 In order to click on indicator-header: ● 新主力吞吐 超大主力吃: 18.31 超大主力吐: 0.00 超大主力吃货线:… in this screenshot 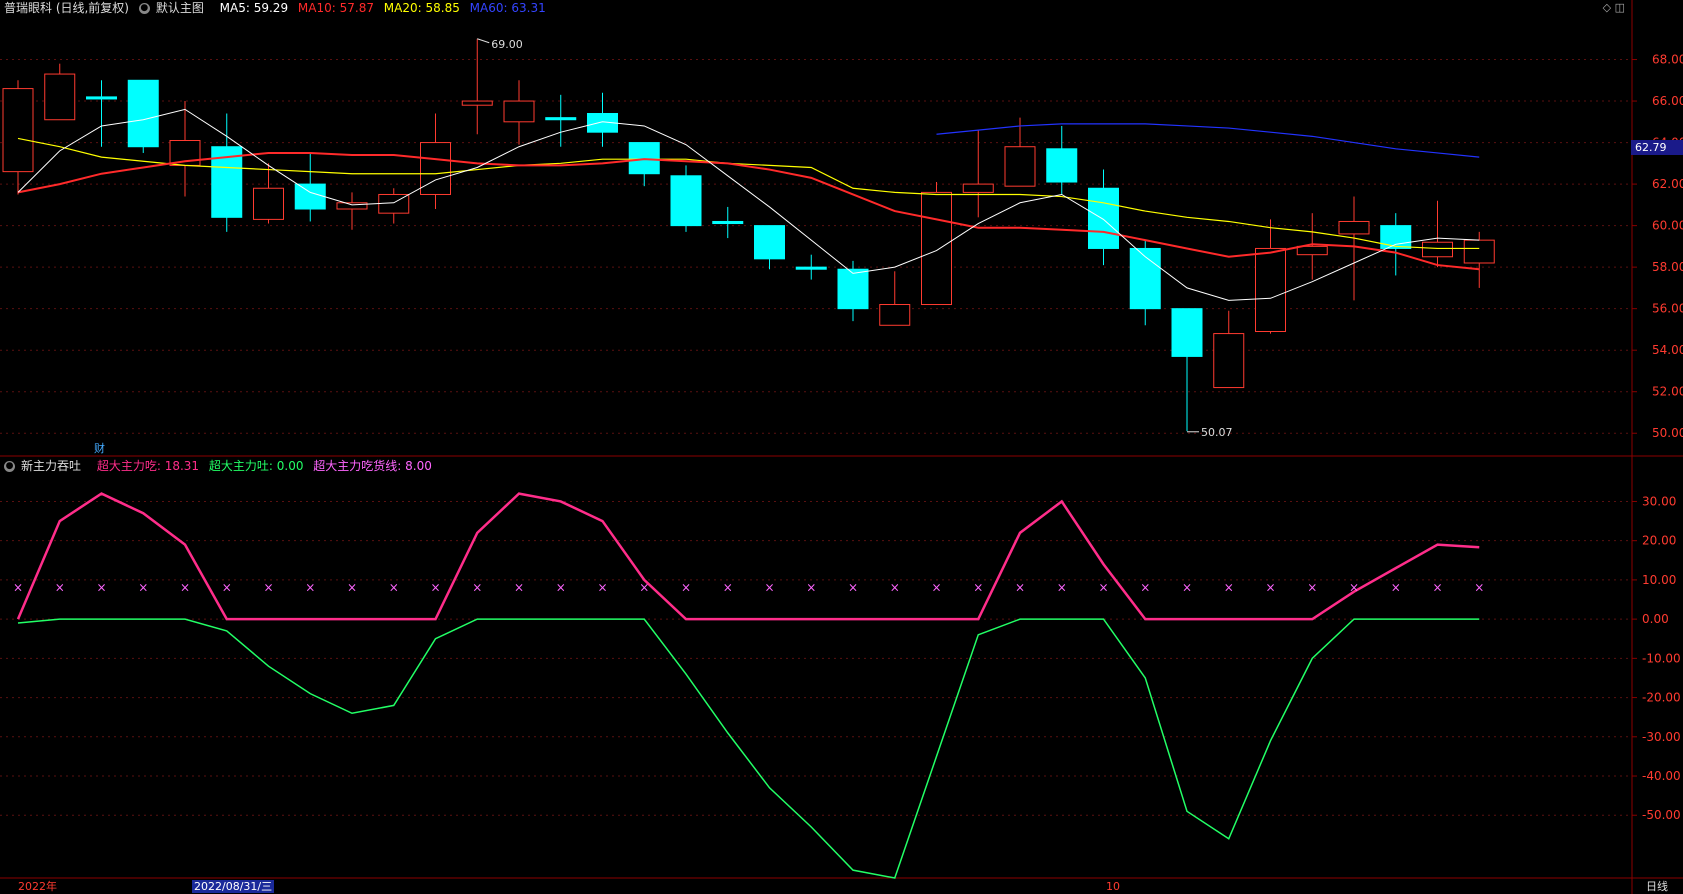, I will do `click(221, 466)`.